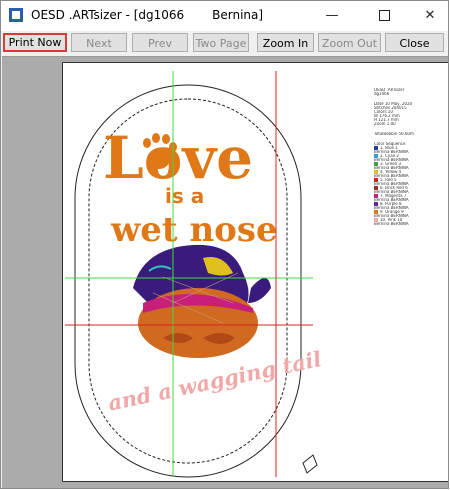 The width and height of the screenshot is (450, 490). I want to click on maximize-icon, so click(384, 15).